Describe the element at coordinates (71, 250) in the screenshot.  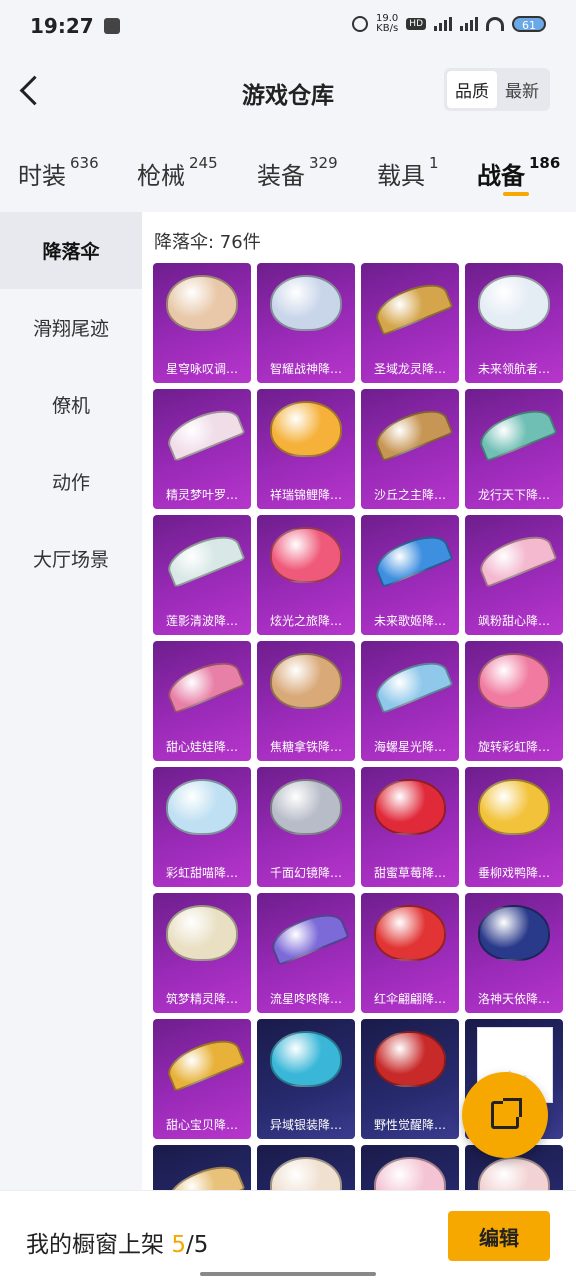
I see `sidebar-item-parachute: 降落伞` at that location.